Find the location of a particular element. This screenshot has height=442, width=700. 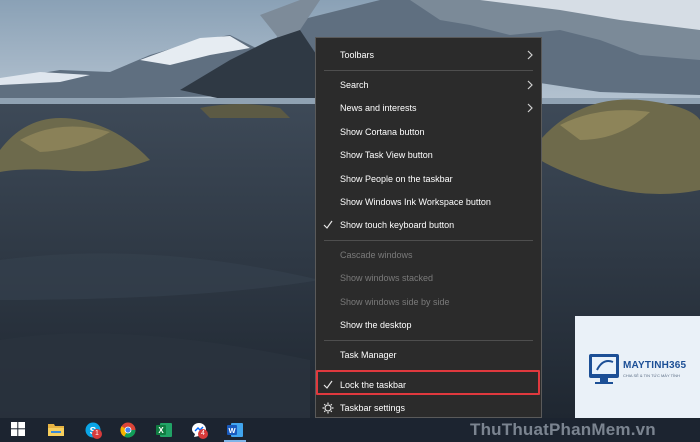

menu-item-show-the-desktop: Show the desktop is located at coordinates (428, 325).